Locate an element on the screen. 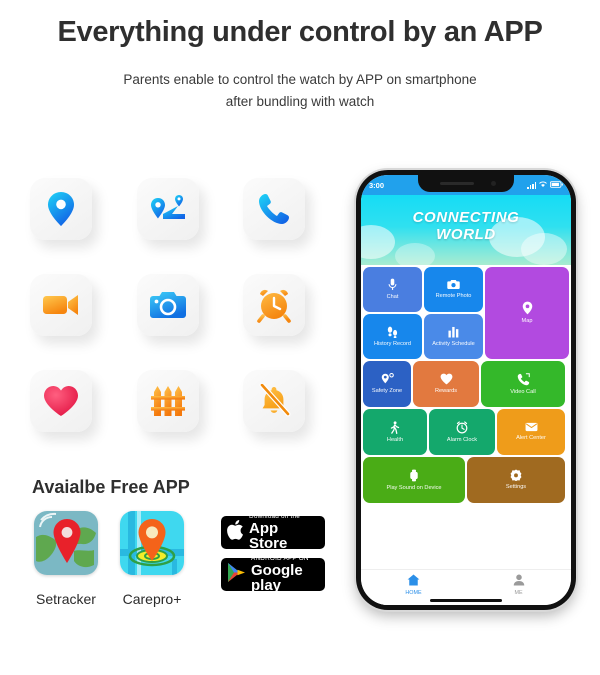  footsteps-icon is located at coordinates (392, 332).